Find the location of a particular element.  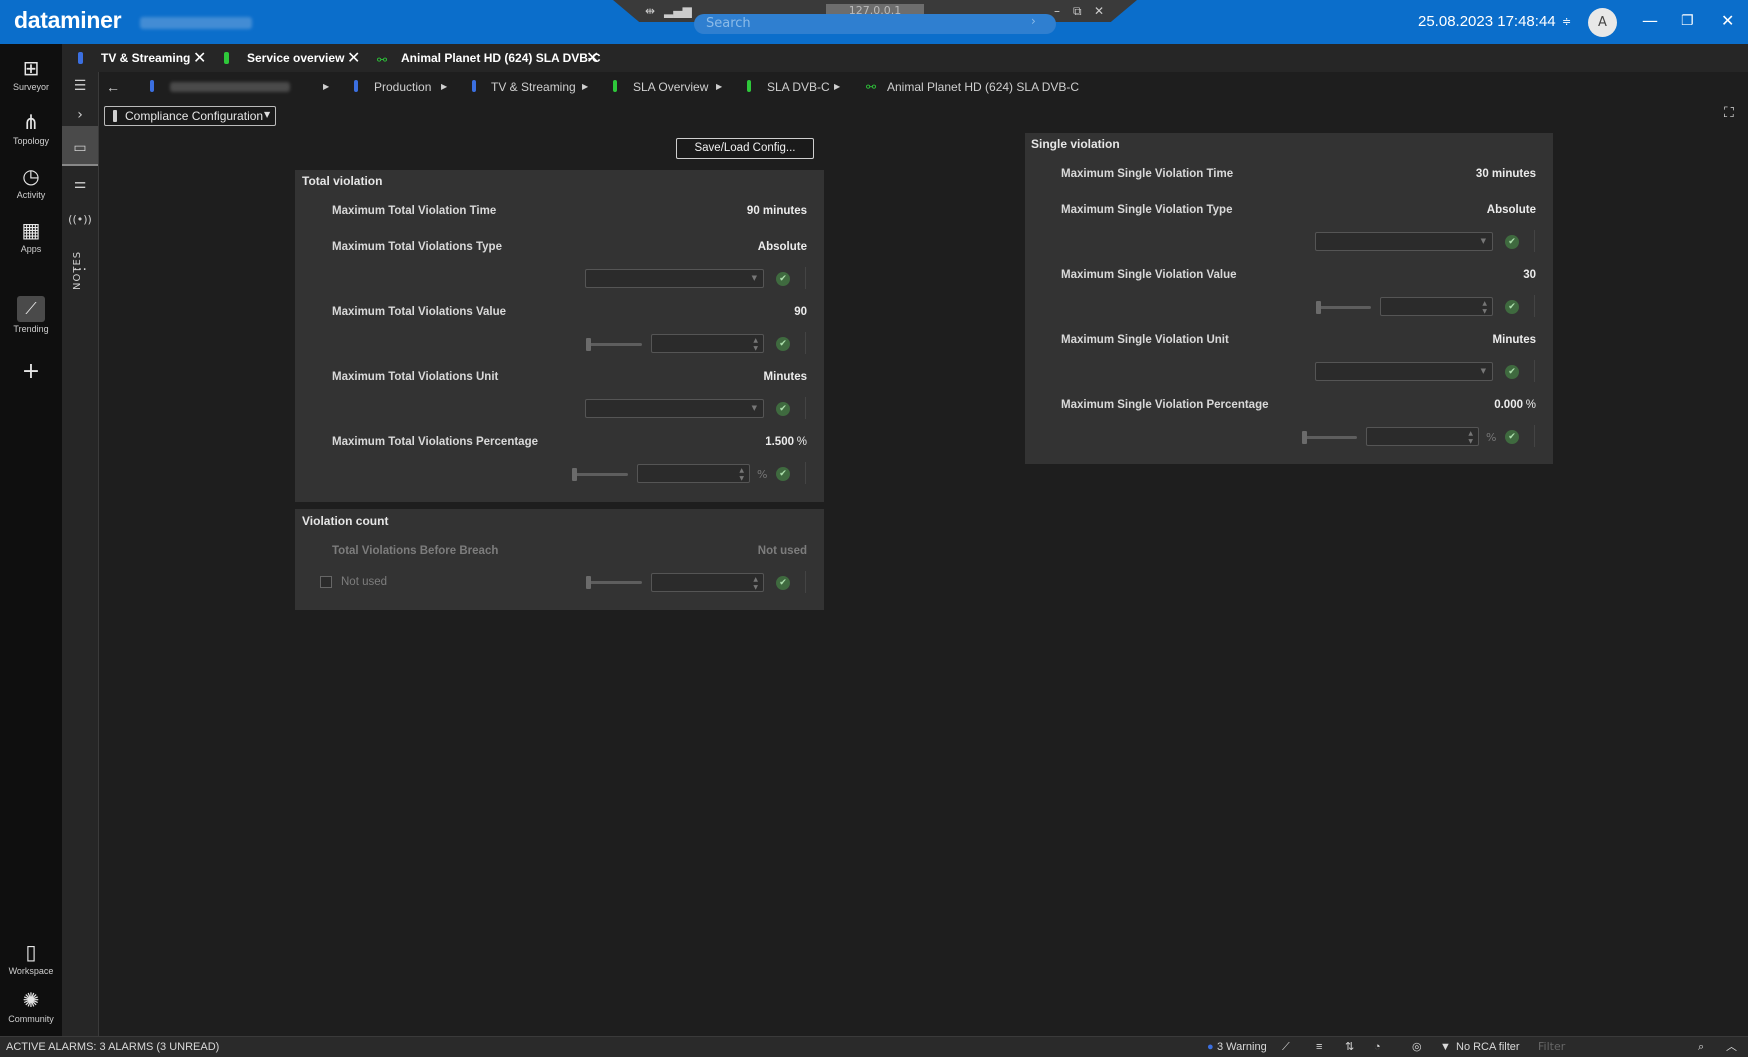

nav-workspace: ▯ Workspace is located at coordinates (31, 958).